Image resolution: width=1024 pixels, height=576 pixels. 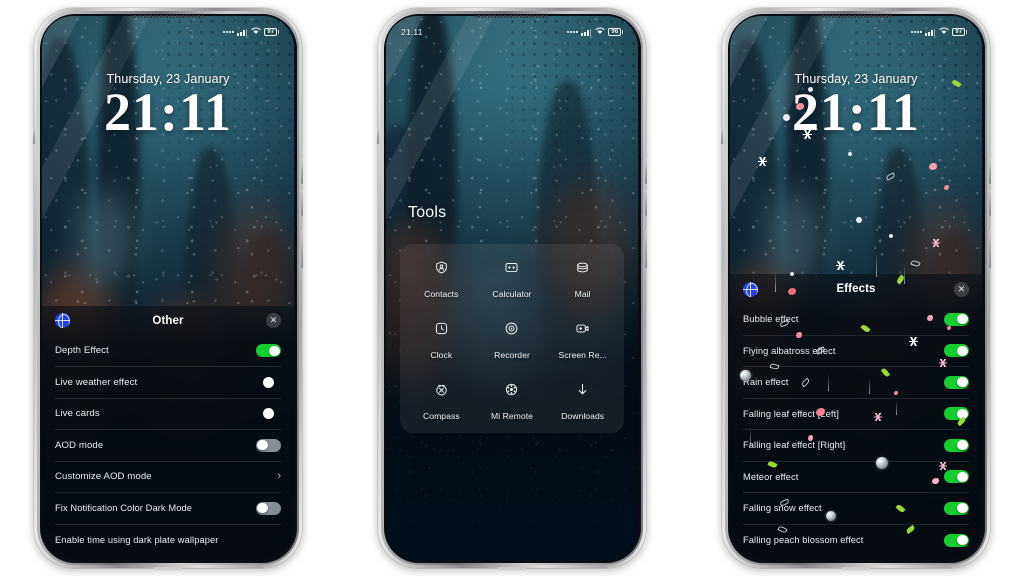 I want to click on earpiece-speaker, so click(x=168, y=16).